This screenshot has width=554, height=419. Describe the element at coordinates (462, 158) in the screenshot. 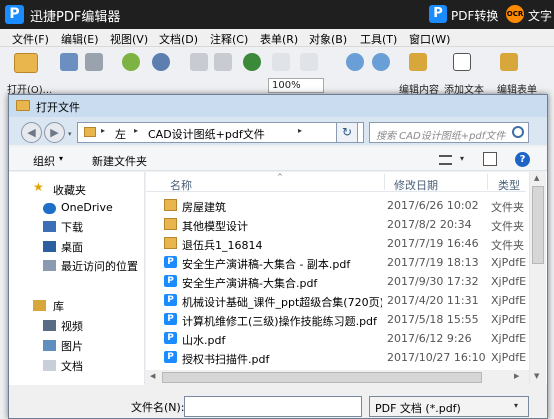

I see `view-mode-dropdown-icon: ▾` at that location.